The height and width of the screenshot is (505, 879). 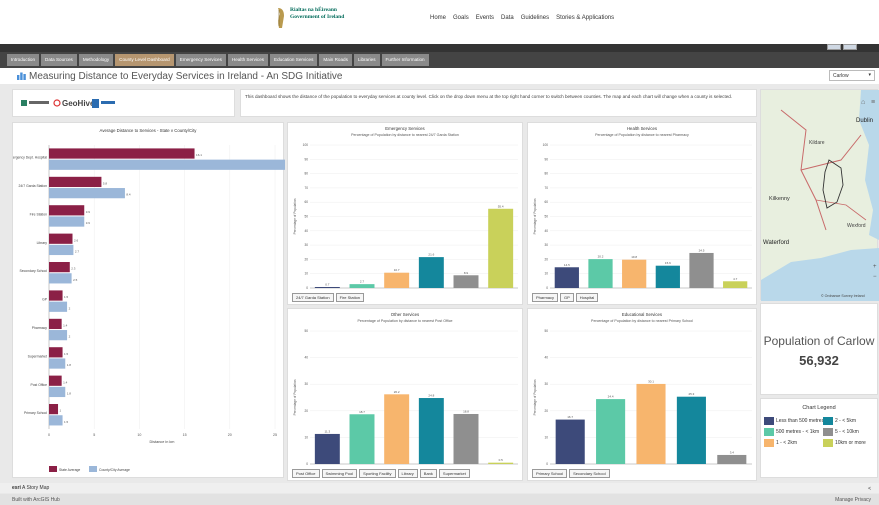 What do you see at coordinates (335, 60) in the screenshot?
I see `tab-7: Main Roads` at bounding box center [335, 60].